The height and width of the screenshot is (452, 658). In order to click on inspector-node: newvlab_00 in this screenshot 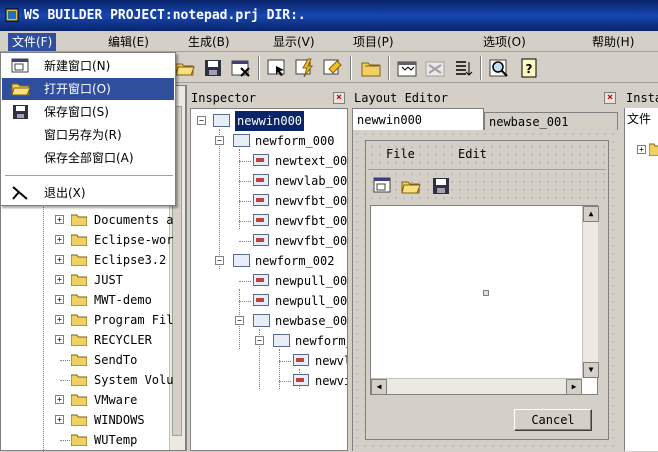, I will do `click(269, 181)`.